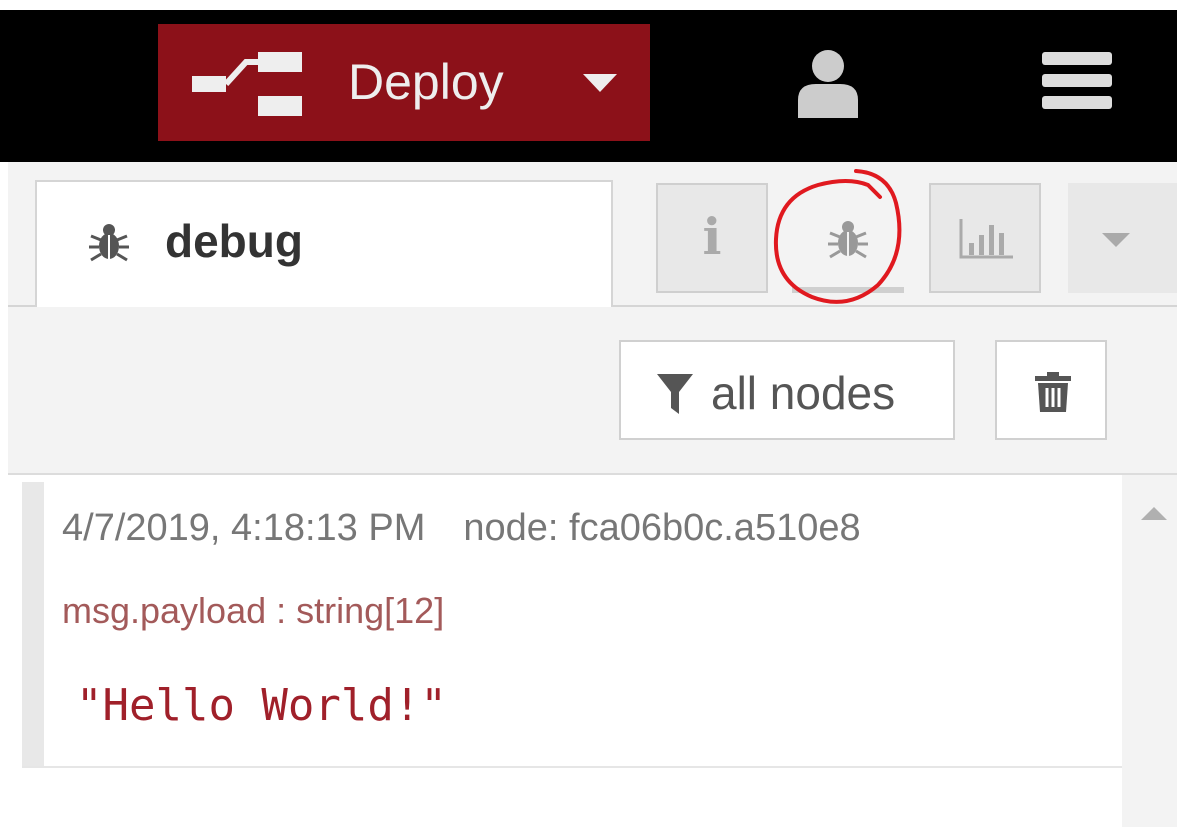 Image resolution: width=1177 pixels, height=827 pixels. Describe the element at coordinates (675, 394) in the screenshot. I see `funnel-icon` at that location.